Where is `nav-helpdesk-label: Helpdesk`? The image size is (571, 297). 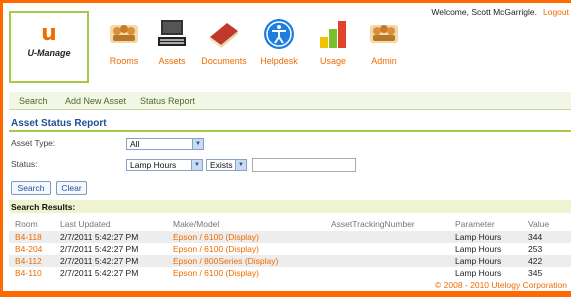
nav-helpdesk-label: Helpdesk is located at coordinates (279, 61).